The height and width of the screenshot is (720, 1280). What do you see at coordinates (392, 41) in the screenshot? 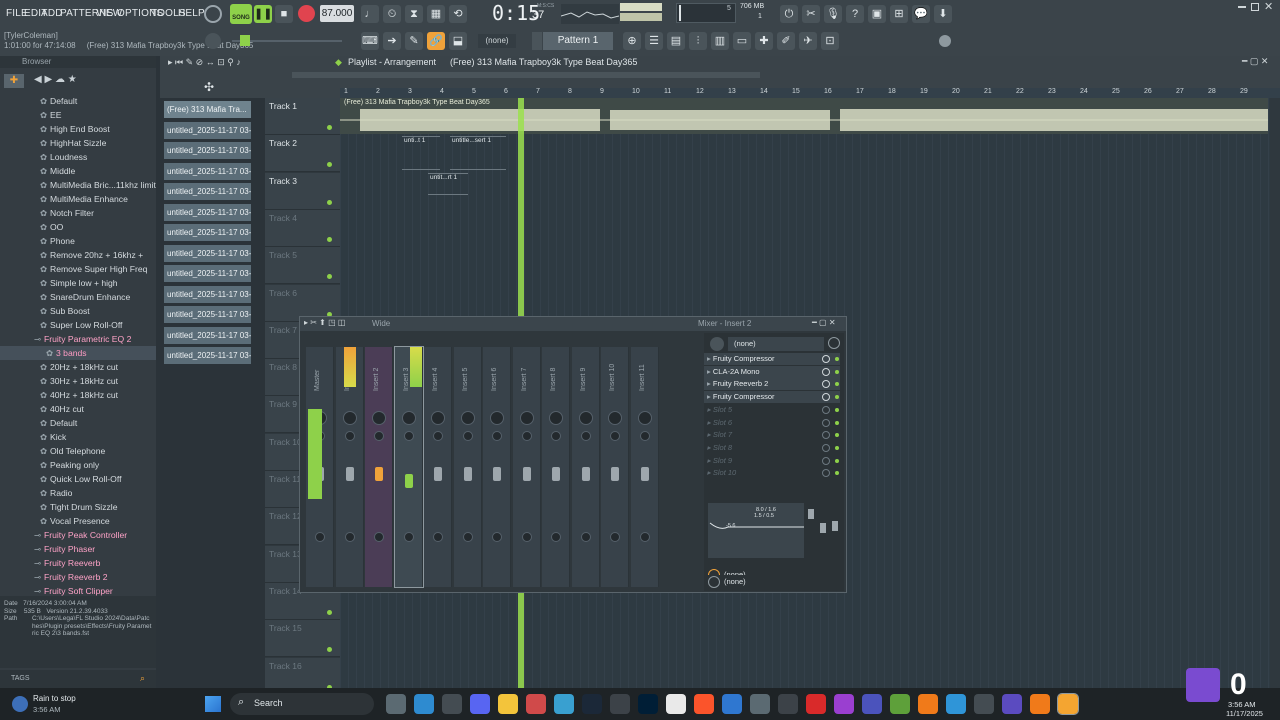
I see `arrow-icon: ➔` at bounding box center [392, 41].